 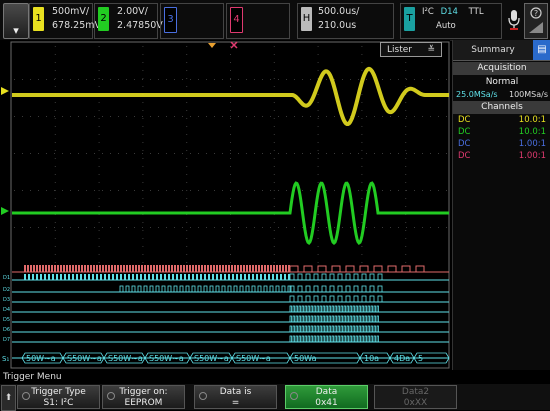 I want to click on channel-4-badge: 4, so click(x=236, y=20).